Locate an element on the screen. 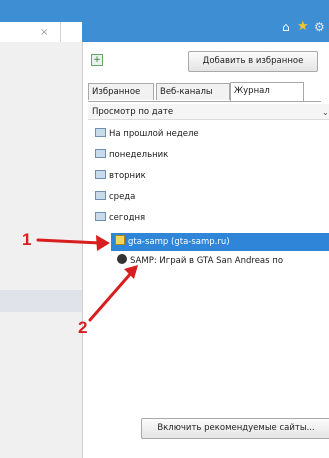 This screenshot has width=329, height=458. annotation-arrows is located at coordinates (87, 278).